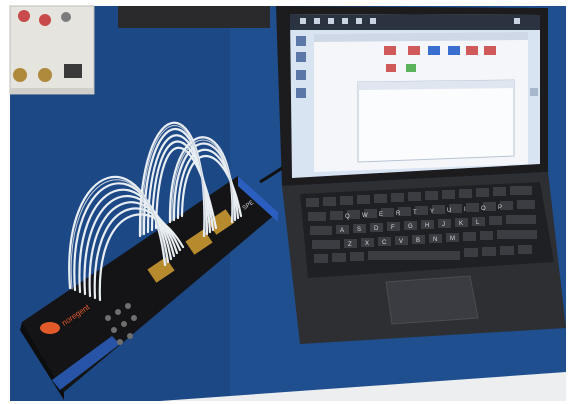  I want to click on svg-text: V, so click(401, 242).